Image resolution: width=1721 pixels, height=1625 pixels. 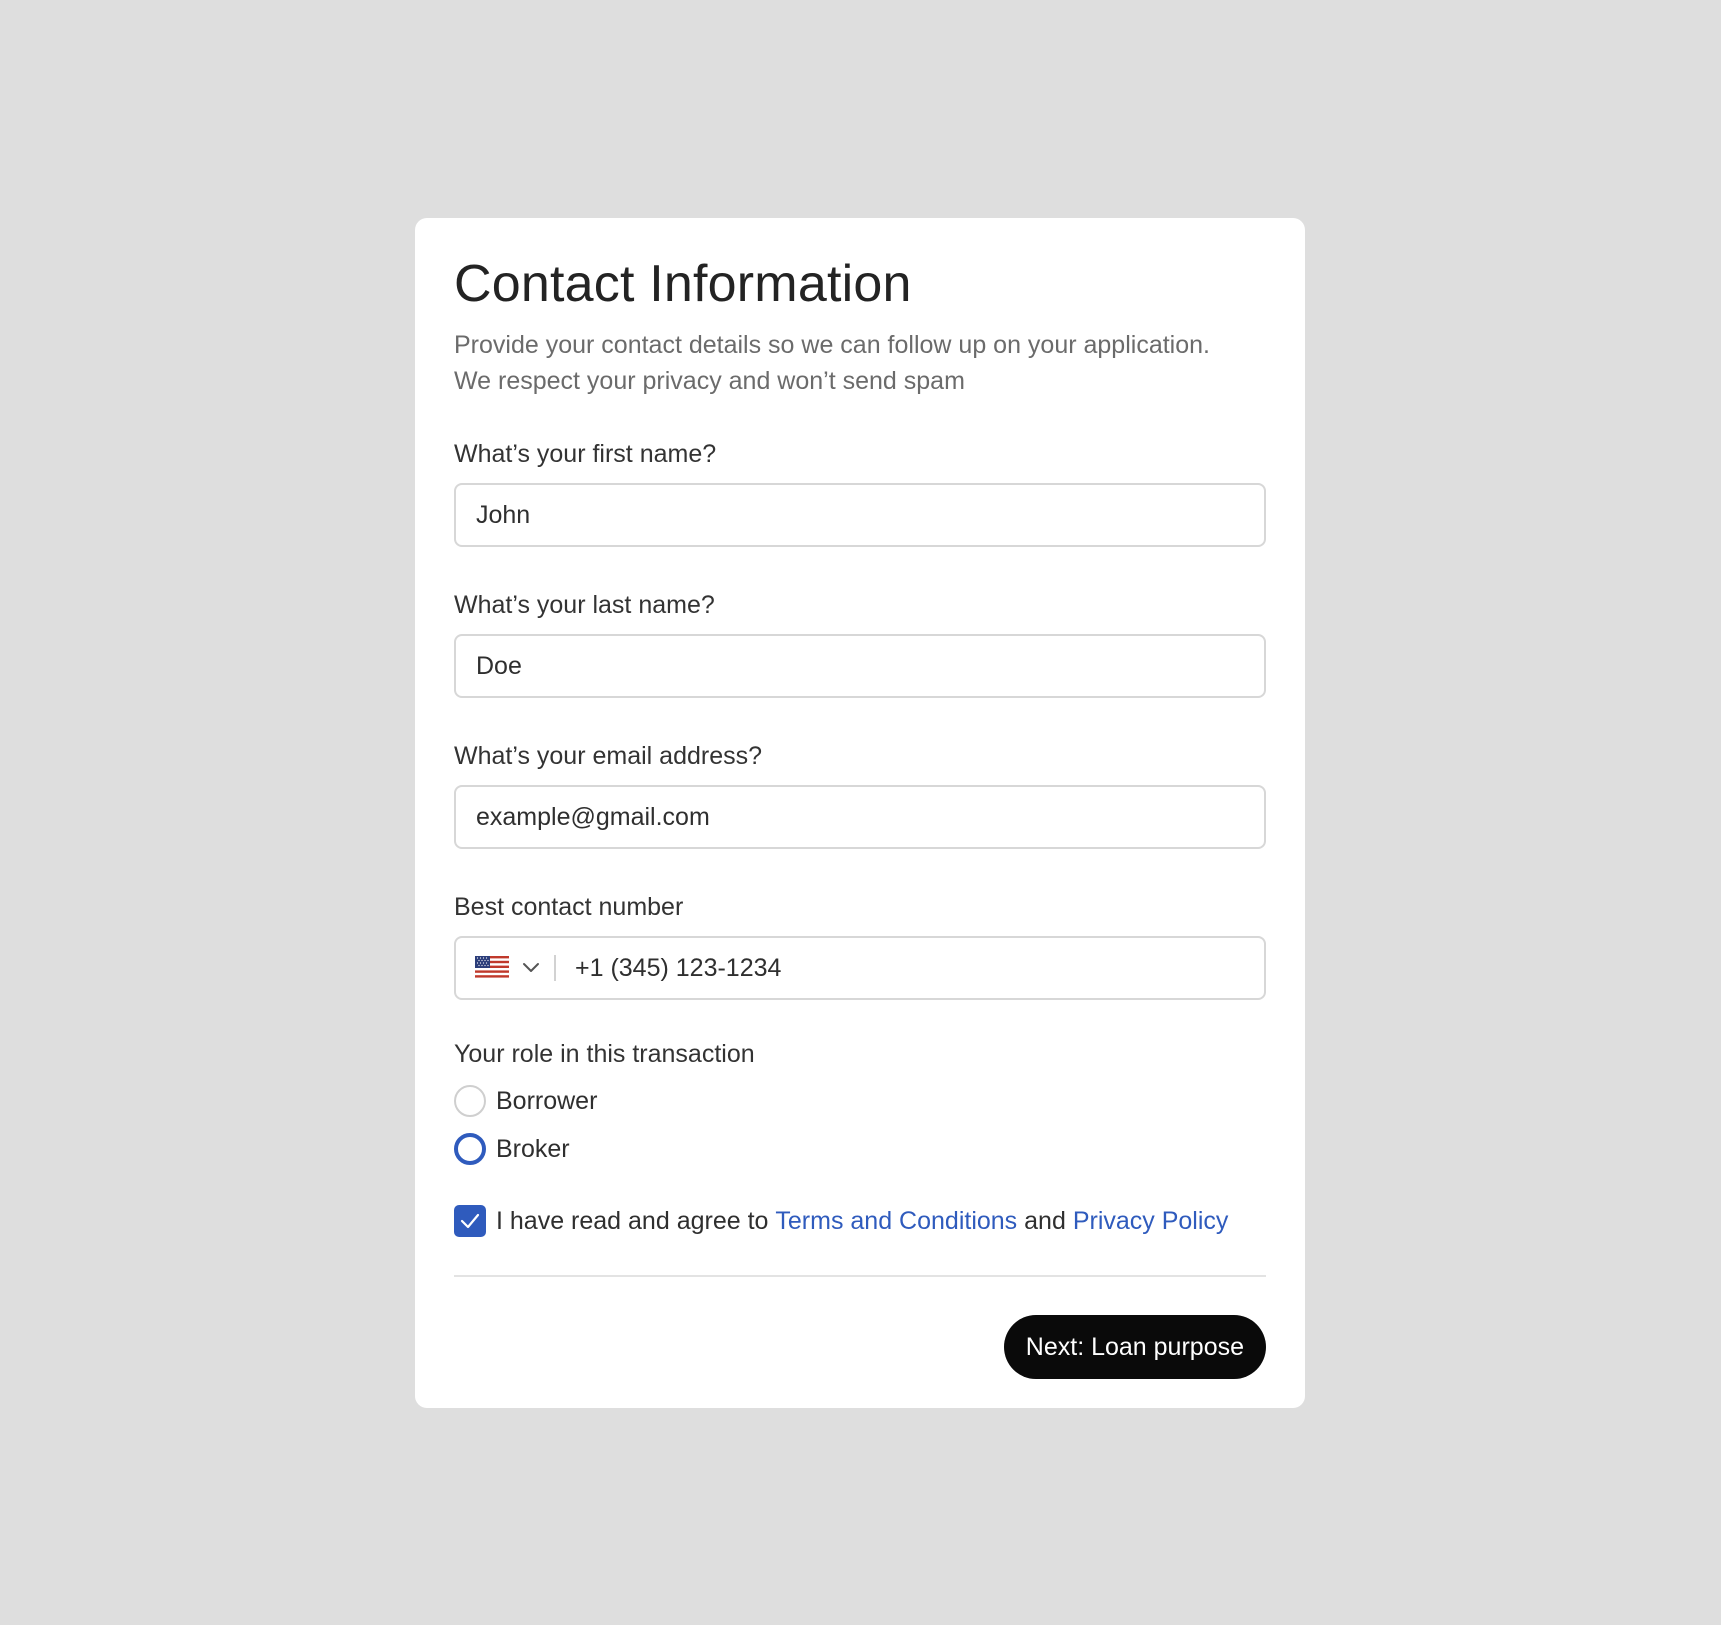 What do you see at coordinates (1045, 1220) in the screenshot?
I see `agreement-conjunction: and` at bounding box center [1045, 1220].